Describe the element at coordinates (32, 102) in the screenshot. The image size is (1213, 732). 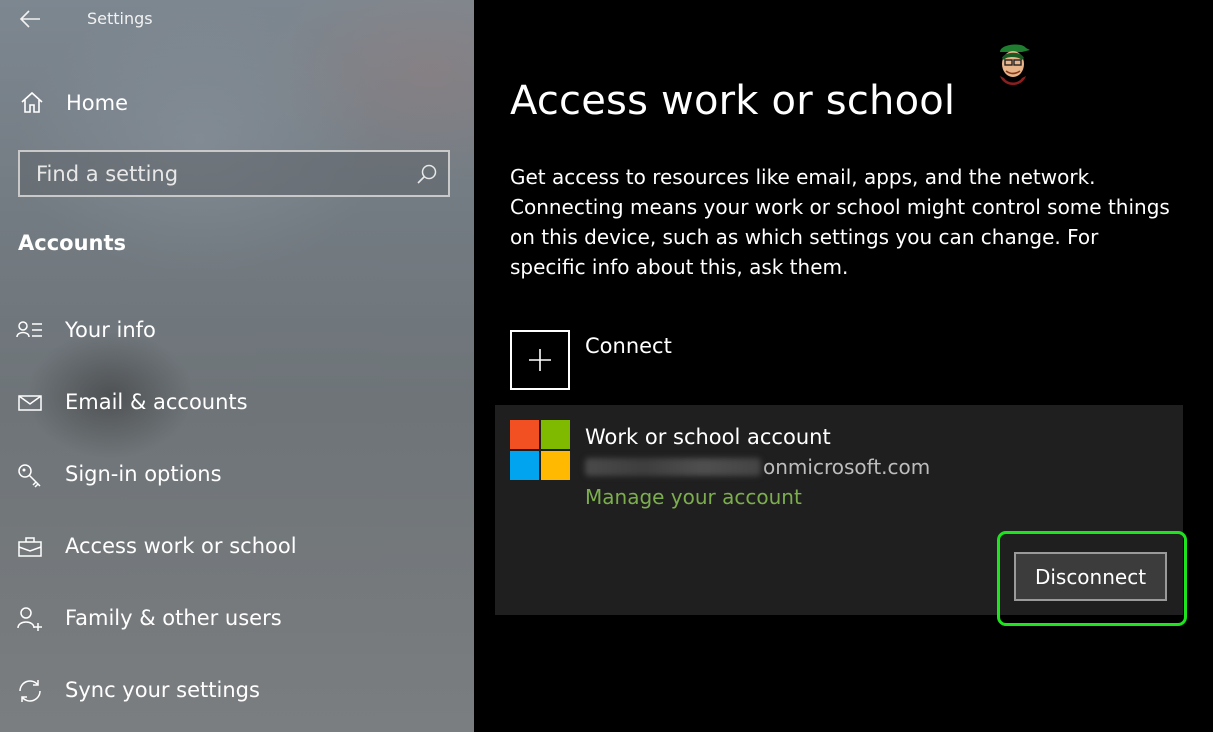
I see `home-icon` at that location.